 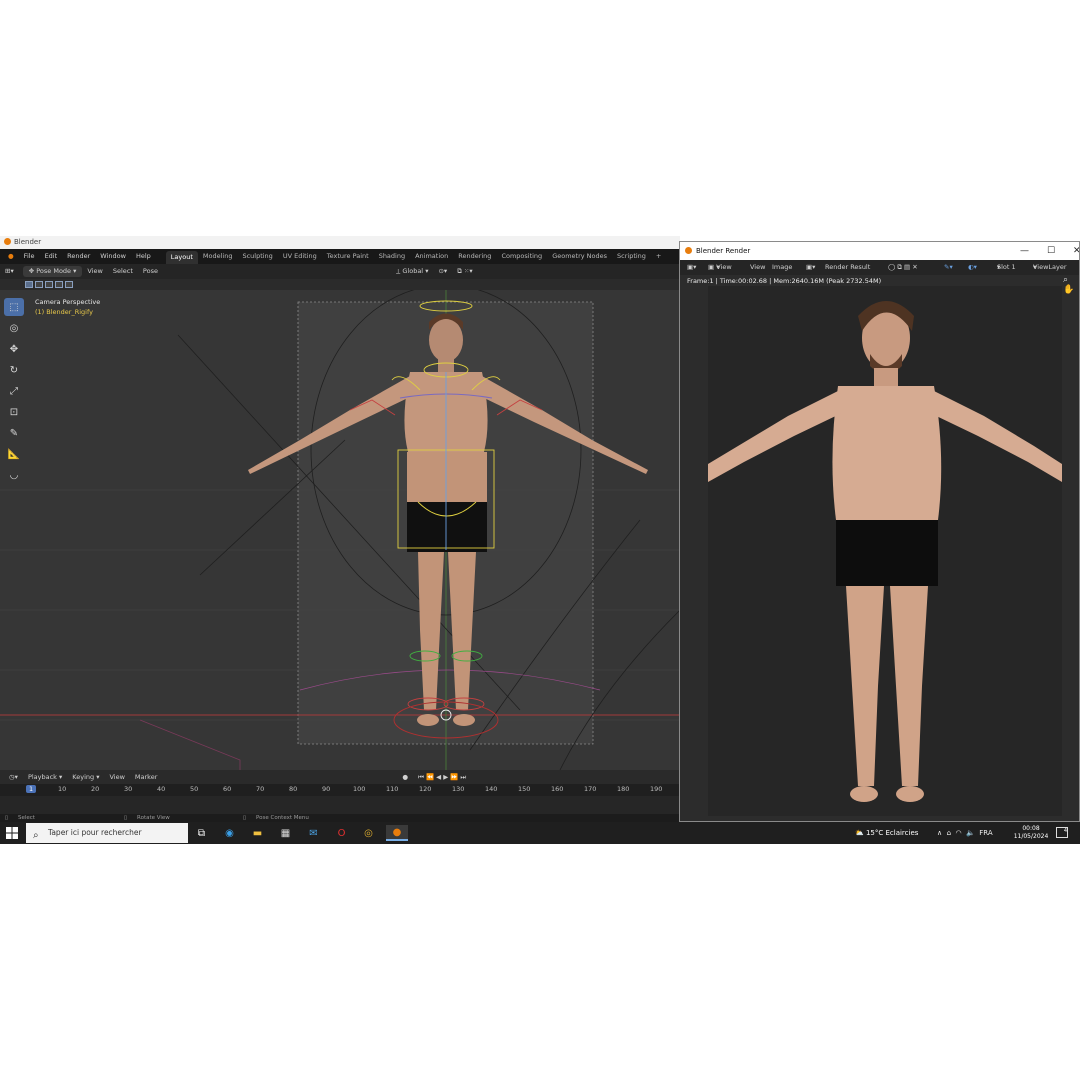 I want to click on task-view-icon: ⧉, so click(x=201, y=833).